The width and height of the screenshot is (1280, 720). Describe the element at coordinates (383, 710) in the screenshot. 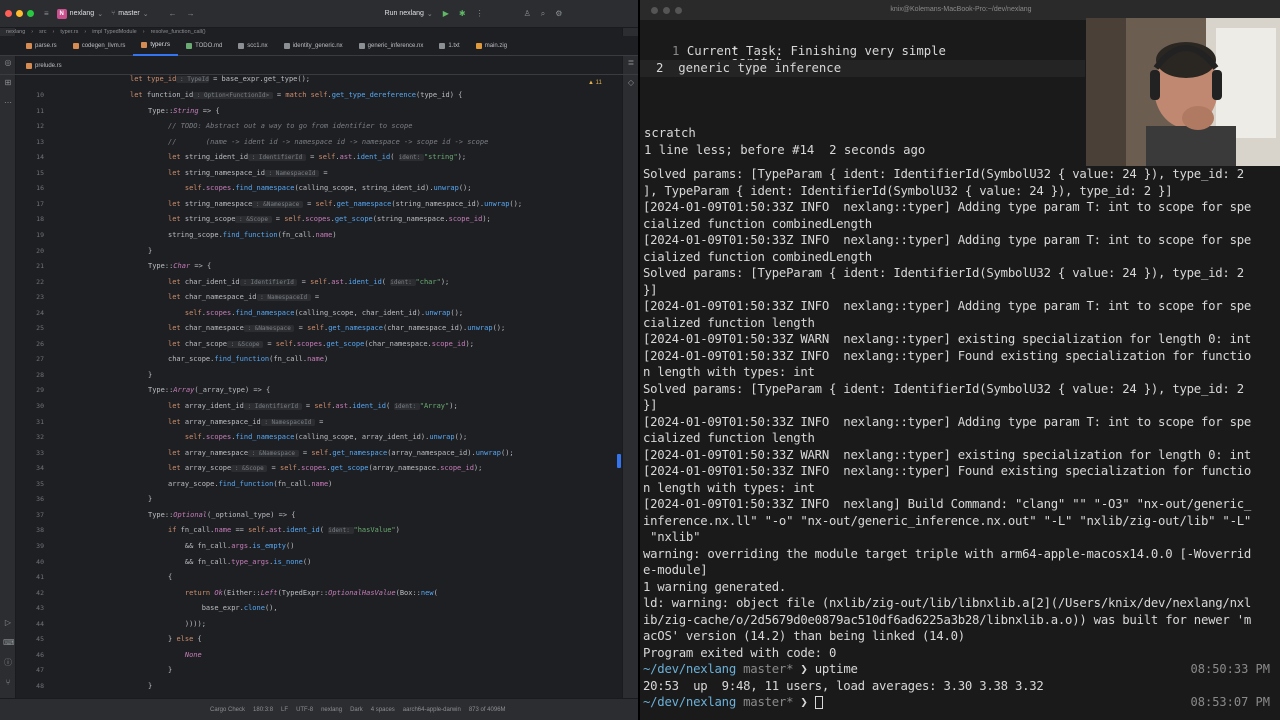

I see `status-indent: 4 spaces` at that location.